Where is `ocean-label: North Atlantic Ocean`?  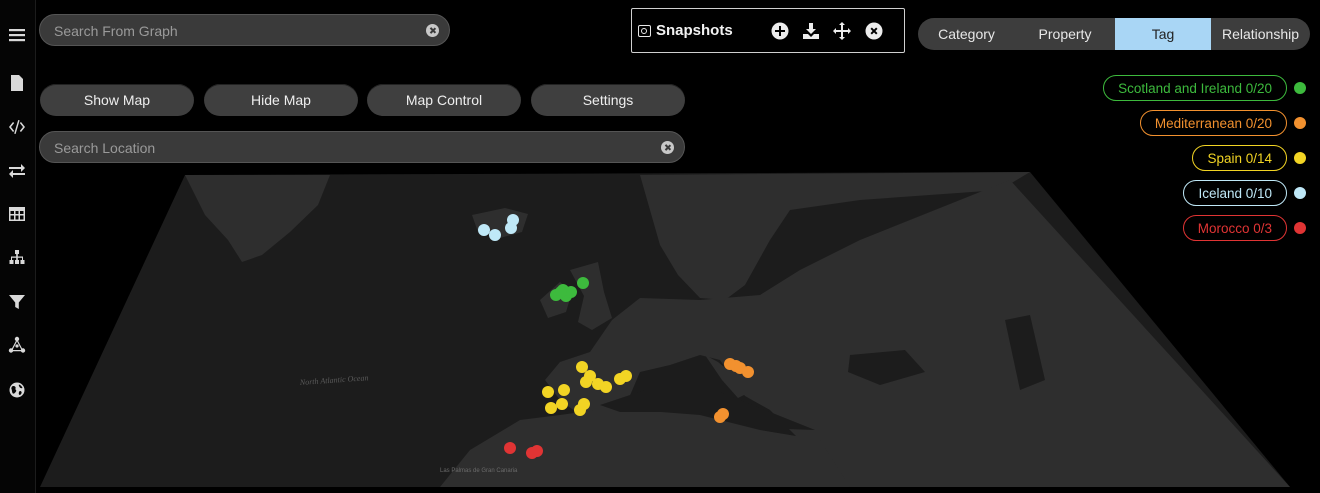 ocean-label: North Atlantic Ocean is located at coordinates (334, 380).